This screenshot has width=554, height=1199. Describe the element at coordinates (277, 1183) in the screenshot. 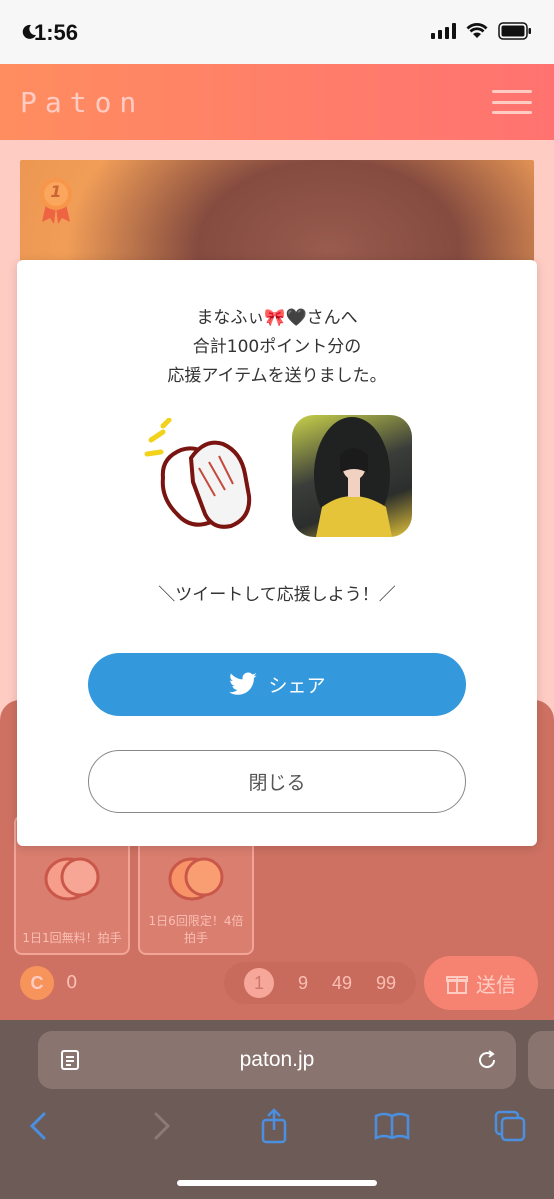

I see `home-indicator` at that location.